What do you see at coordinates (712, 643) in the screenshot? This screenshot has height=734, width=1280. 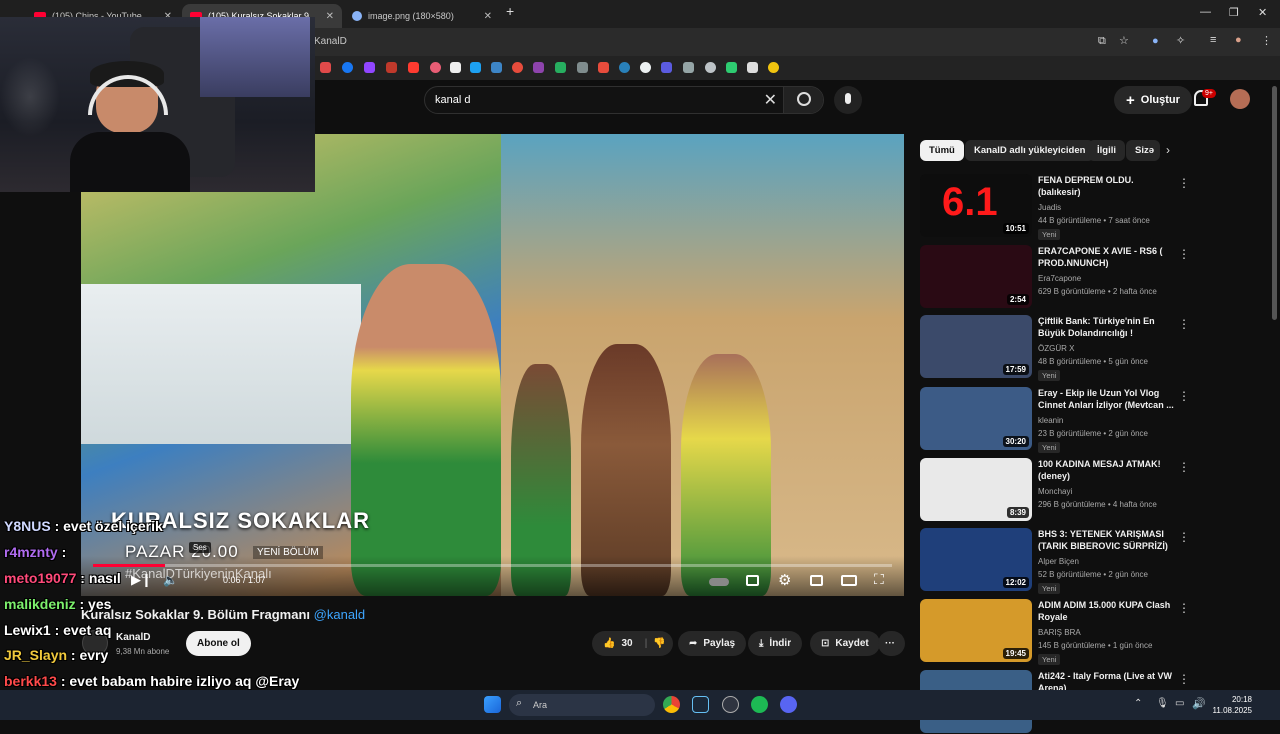 I see `share-button: ➦ Paylaş` at bounding box center [712, 643].